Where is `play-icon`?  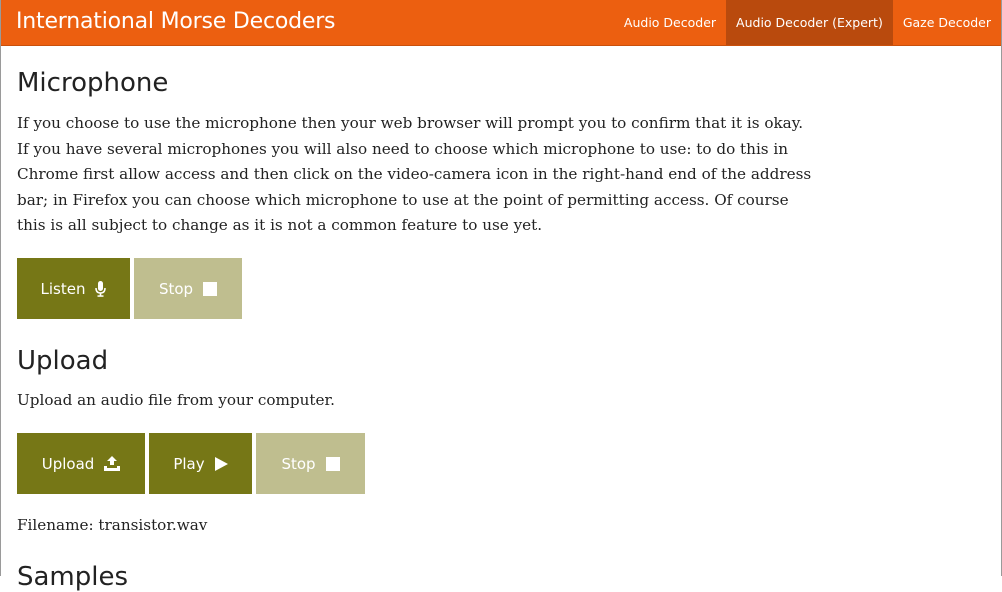 play-icon is located at coordinates (221, 463).